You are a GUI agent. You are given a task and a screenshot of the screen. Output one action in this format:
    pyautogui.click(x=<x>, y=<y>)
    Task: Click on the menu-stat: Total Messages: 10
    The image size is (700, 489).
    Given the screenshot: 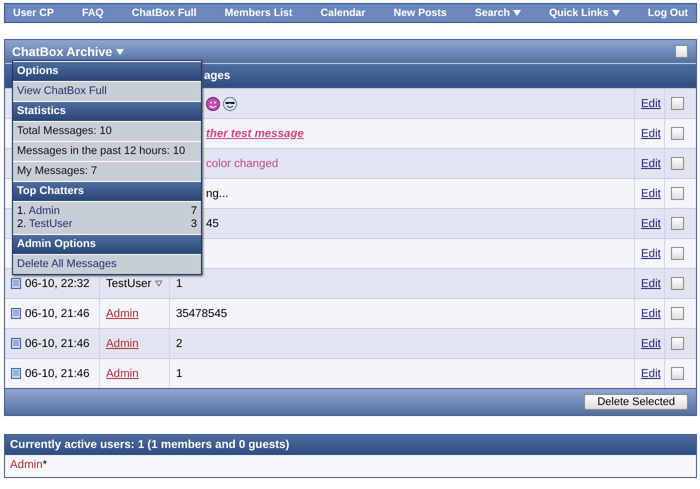 What is the action you would take?
    pyautogui.click(x=107, y=131)
    